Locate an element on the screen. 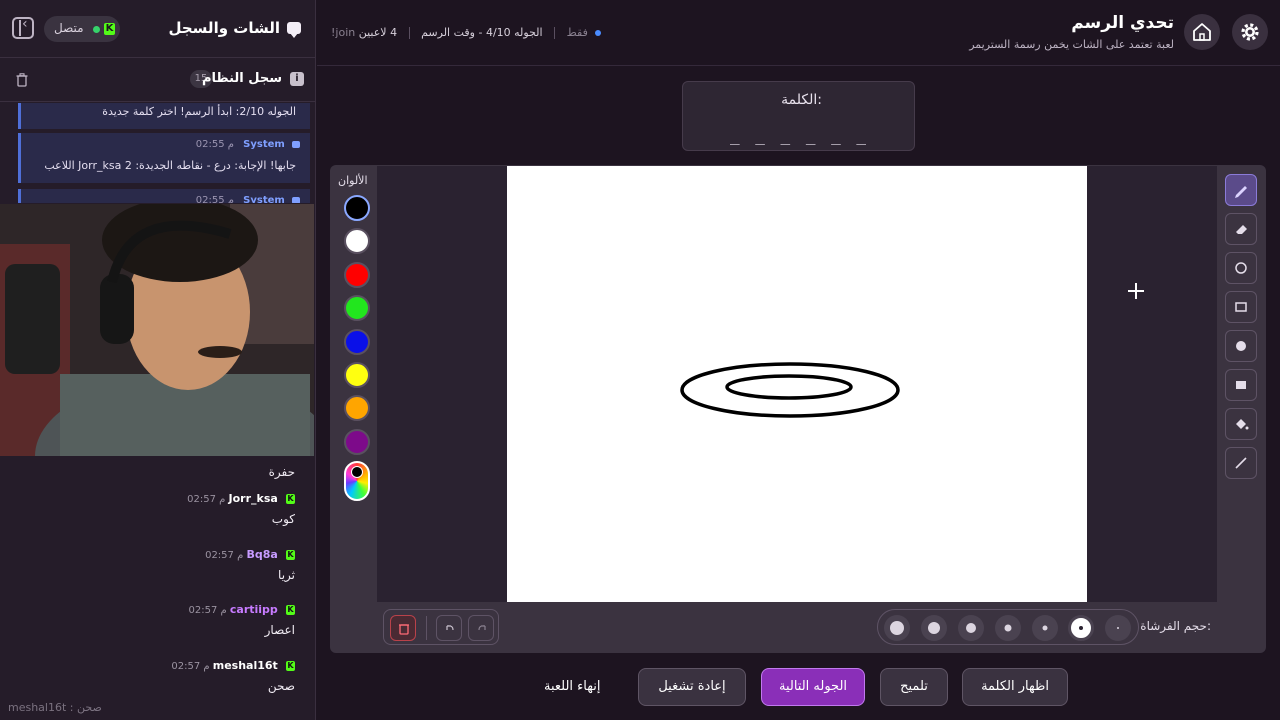 The width and height of the screenshot is (1280, 720). sidebar-header: متصل K الشات والسجل is located at coordinates (158, 29).